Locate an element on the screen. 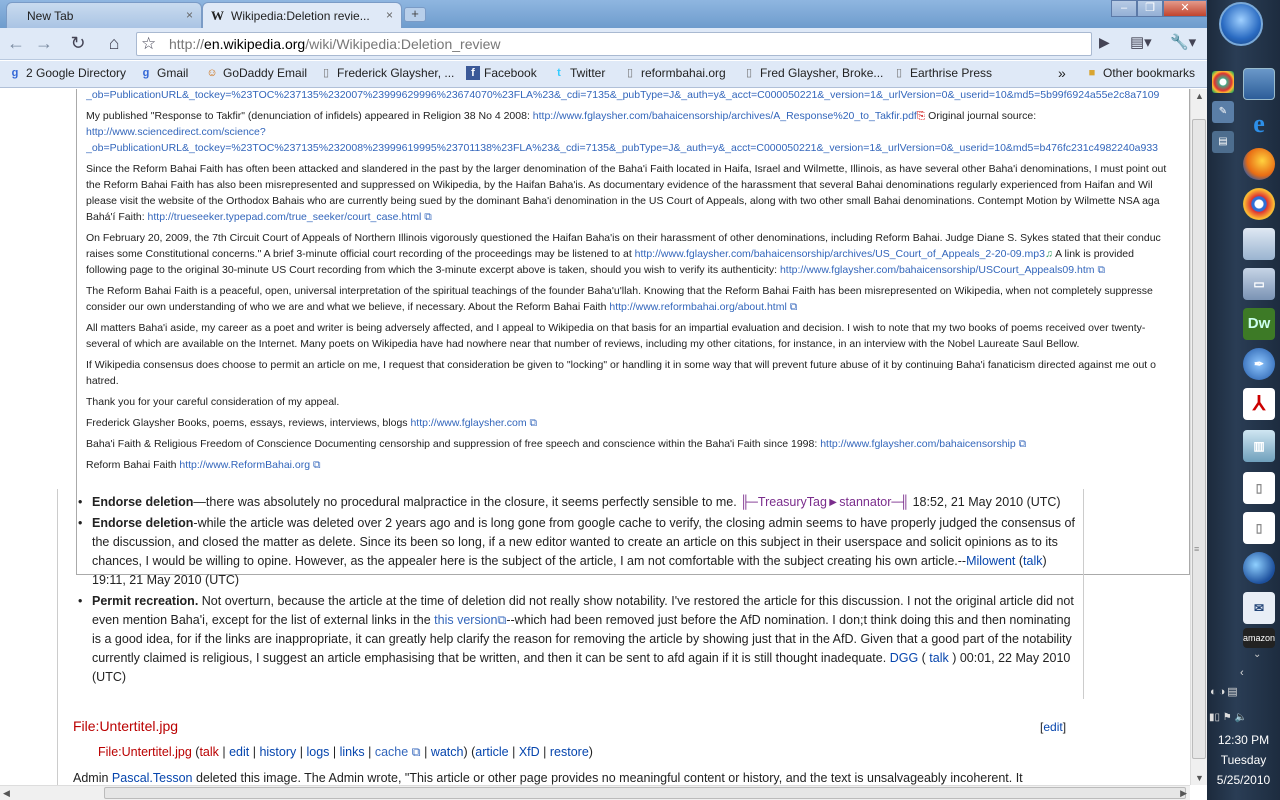 The width and height of the screenshot is (1280, 800). volume-icon: 🔈 is located at coordinates (1241, 717).